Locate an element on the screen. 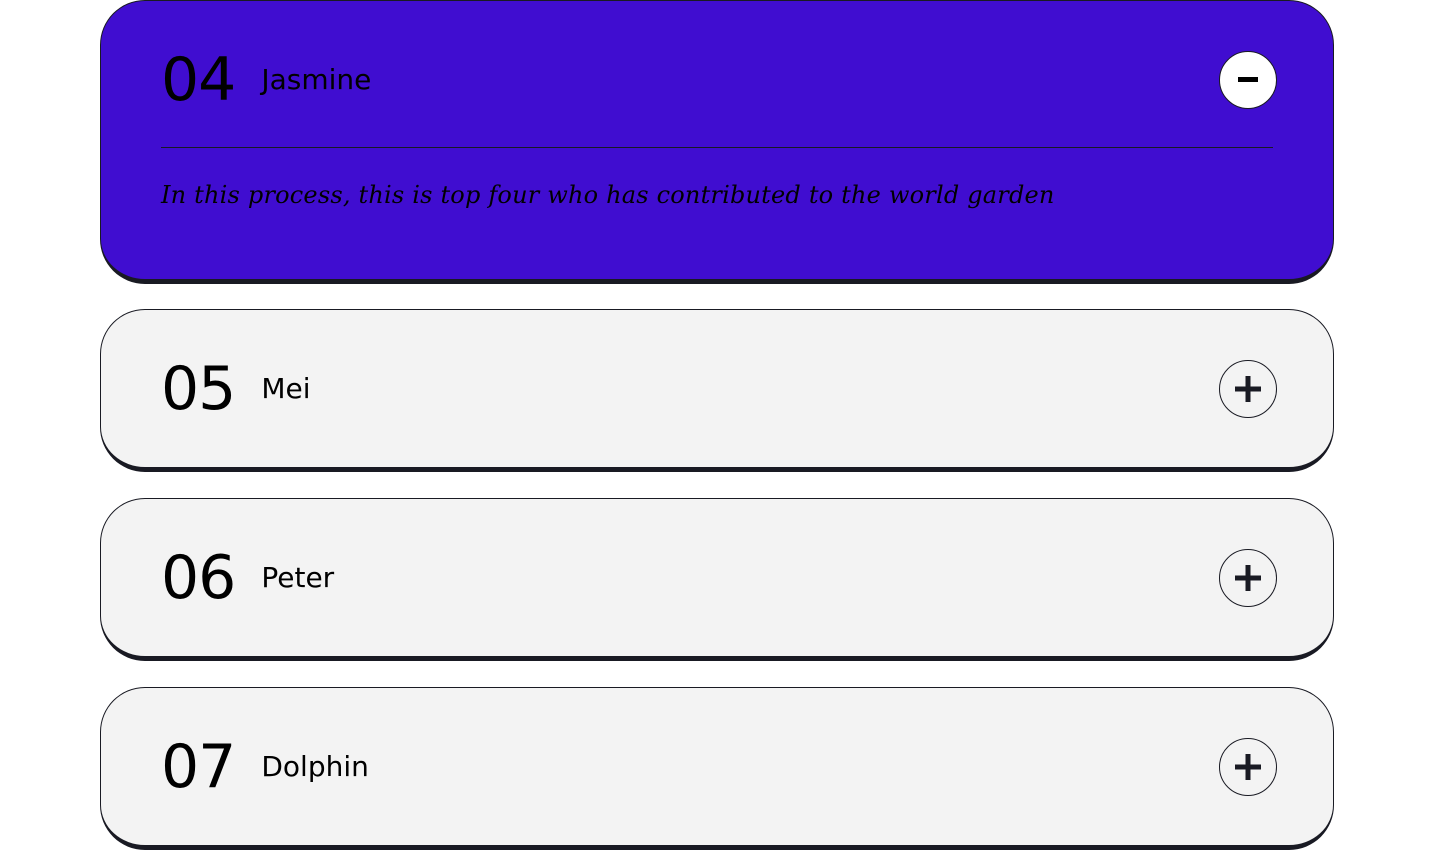 This screenshot has width=1434, height=851. item-name: Jasmine is located at coordinates (316, 79).